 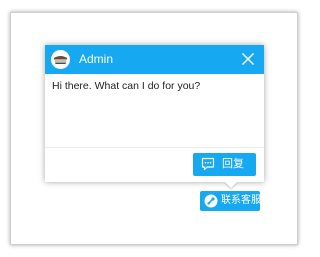 I want to click on divider, so click(x=154, y=147).